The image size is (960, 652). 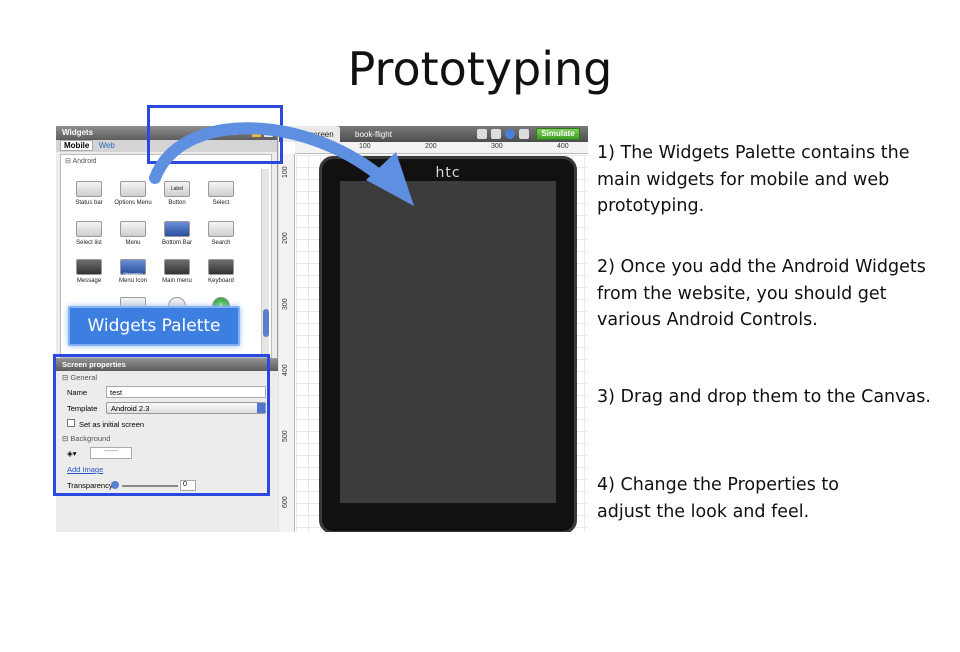 I want to click on tab-mobile: Mobile, so click(x=77, y=145).